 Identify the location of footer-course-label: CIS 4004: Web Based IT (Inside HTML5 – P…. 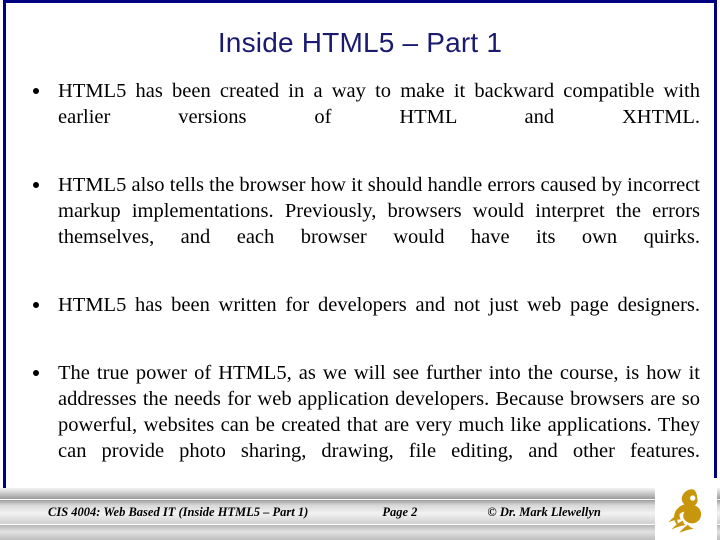
(178, 511).